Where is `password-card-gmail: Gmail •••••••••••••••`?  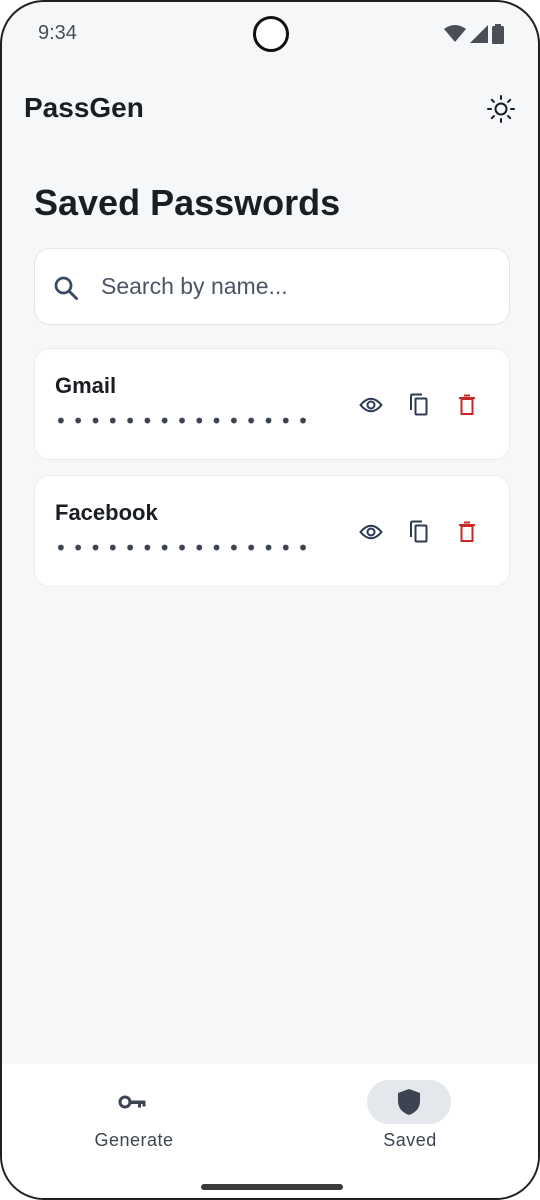
password-card-gmail: Gmail ••••••••••••••• is located at coordinates (272, 404).